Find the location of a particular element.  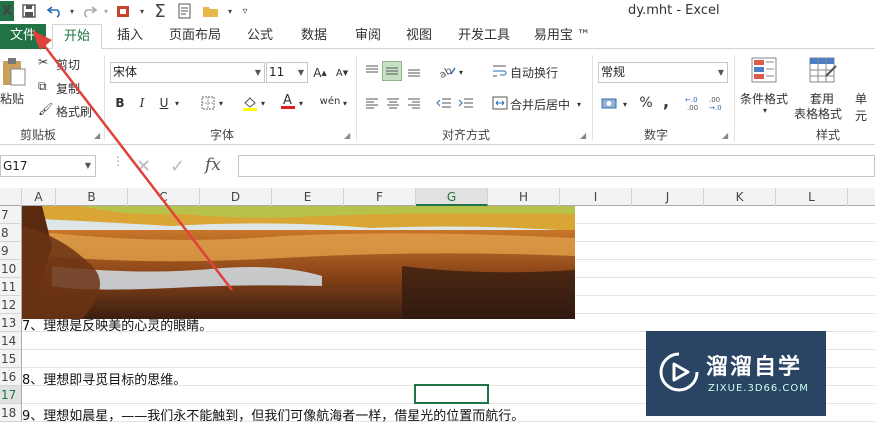

column-header: B is located at coordinates (92, 197).